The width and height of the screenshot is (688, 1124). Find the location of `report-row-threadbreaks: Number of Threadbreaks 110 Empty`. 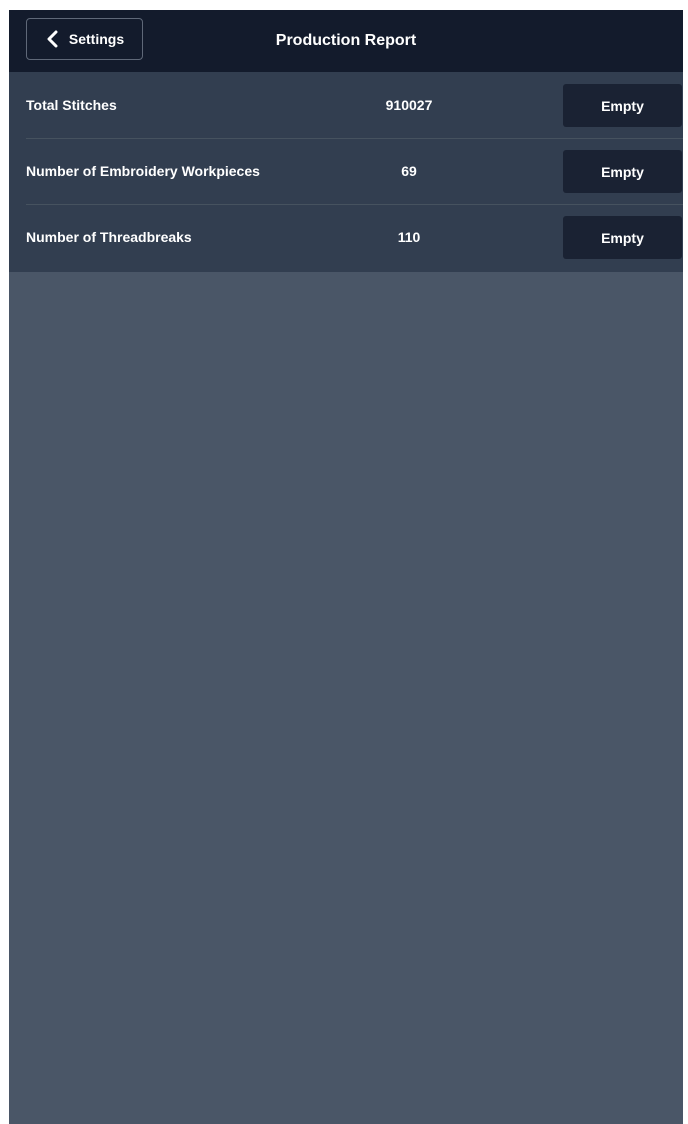

report-row-threadbreaks: Number of Threadbreaks 110 Empty is located at coordinates (346, 237).